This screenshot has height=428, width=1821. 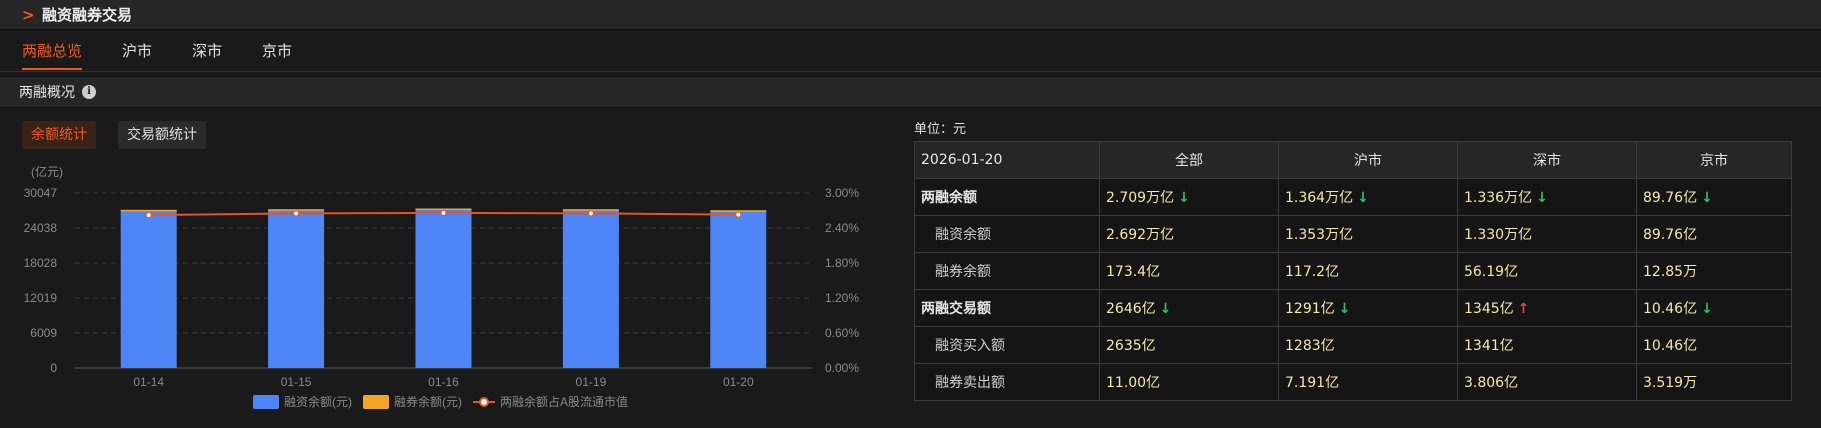 I want to click on table-cell: 1.353万亿, so click(x=1368, y=234).